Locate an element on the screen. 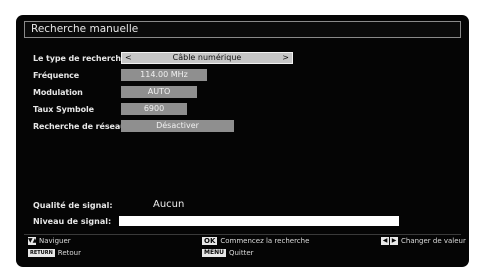 This screenshot has height=273, width=483. chevron-left-icon: < is located at coordinates (128, 58).